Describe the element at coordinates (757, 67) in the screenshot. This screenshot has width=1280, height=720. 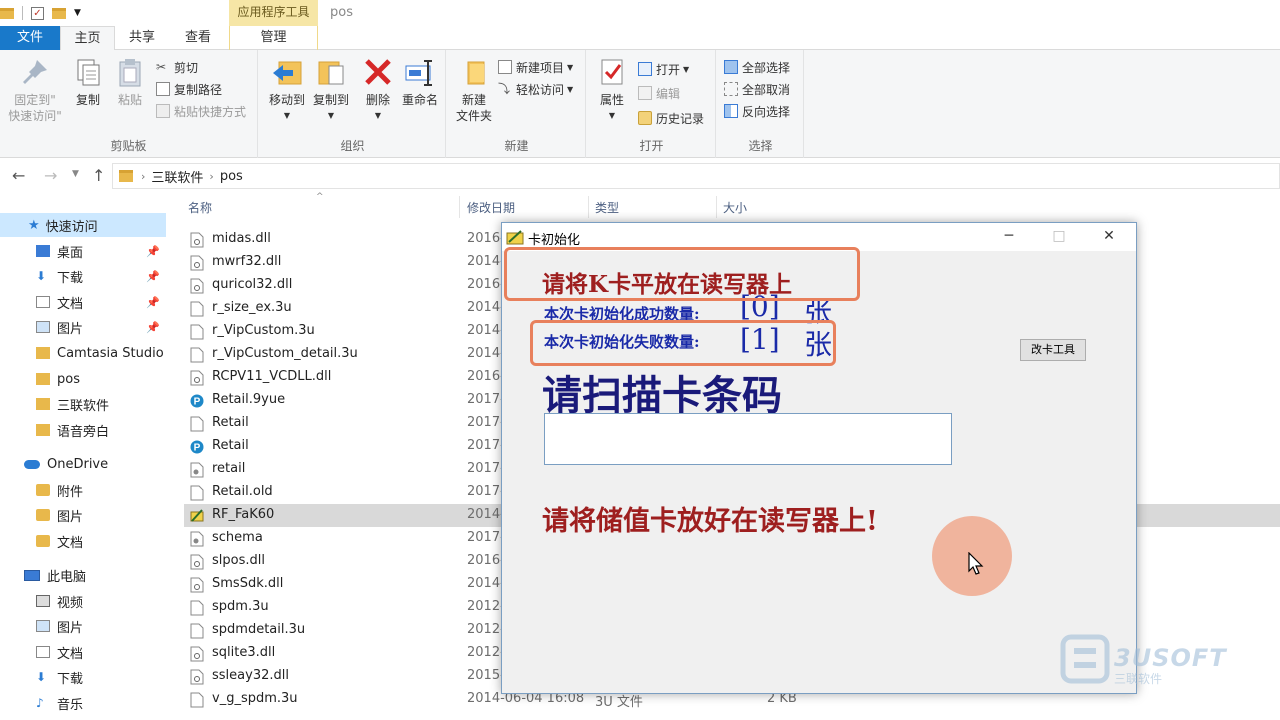
I see `select-all-button: 全部选择` at that location.